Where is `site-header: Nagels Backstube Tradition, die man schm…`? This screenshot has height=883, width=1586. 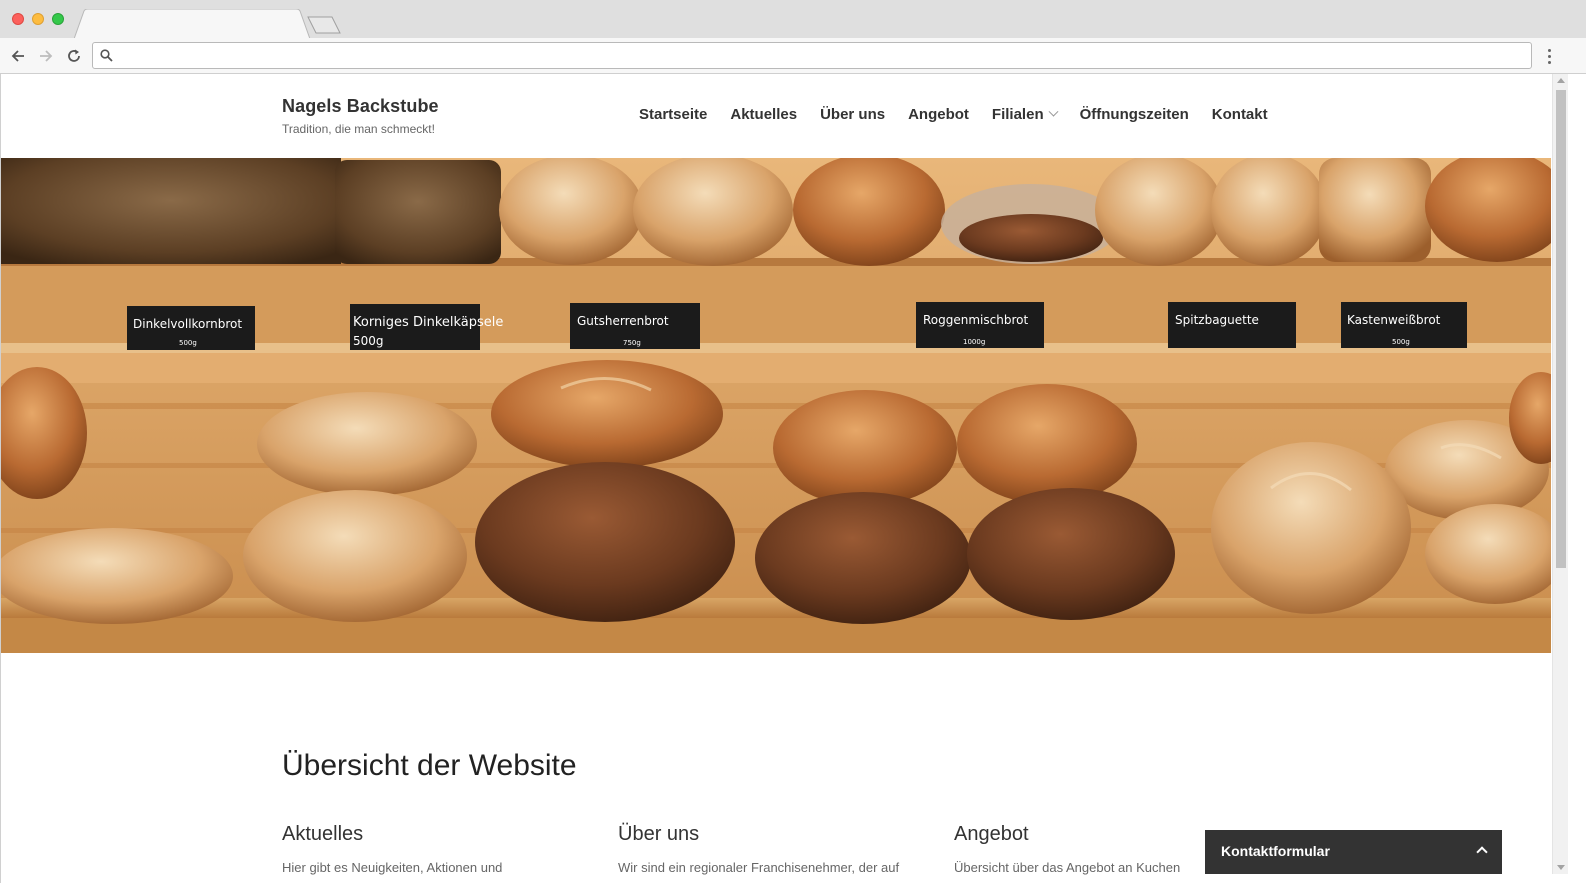
site-header: Nagels Backstube Tradition, die man schm… is located at coordinates (776, 116).